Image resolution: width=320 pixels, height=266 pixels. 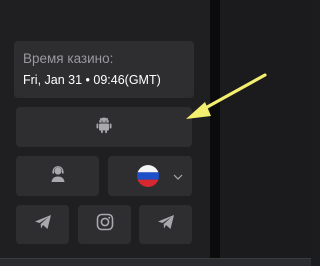 What do you see at coordinates (68, 58) in the screenshot?
I see `casino-time-label: Время казино:` at bounding box center [68, 58].